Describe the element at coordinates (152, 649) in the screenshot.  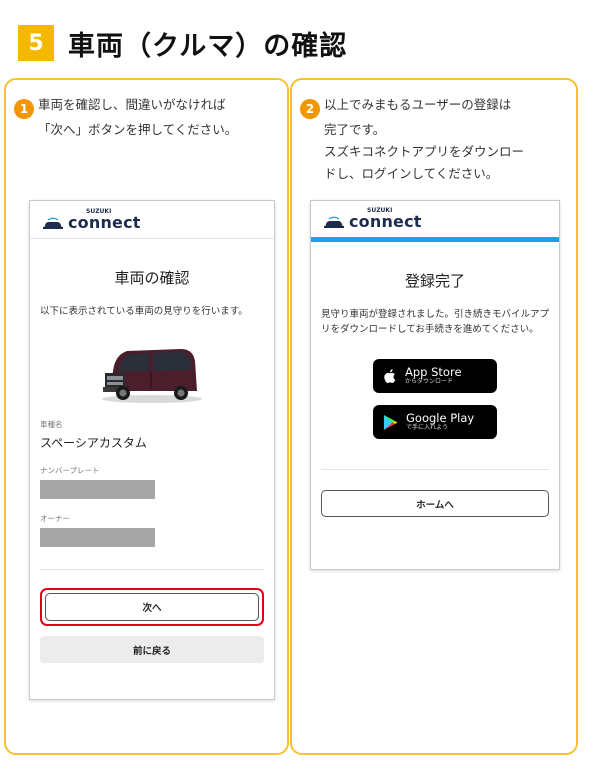
I see `back-button: 前に戻る` at that location.